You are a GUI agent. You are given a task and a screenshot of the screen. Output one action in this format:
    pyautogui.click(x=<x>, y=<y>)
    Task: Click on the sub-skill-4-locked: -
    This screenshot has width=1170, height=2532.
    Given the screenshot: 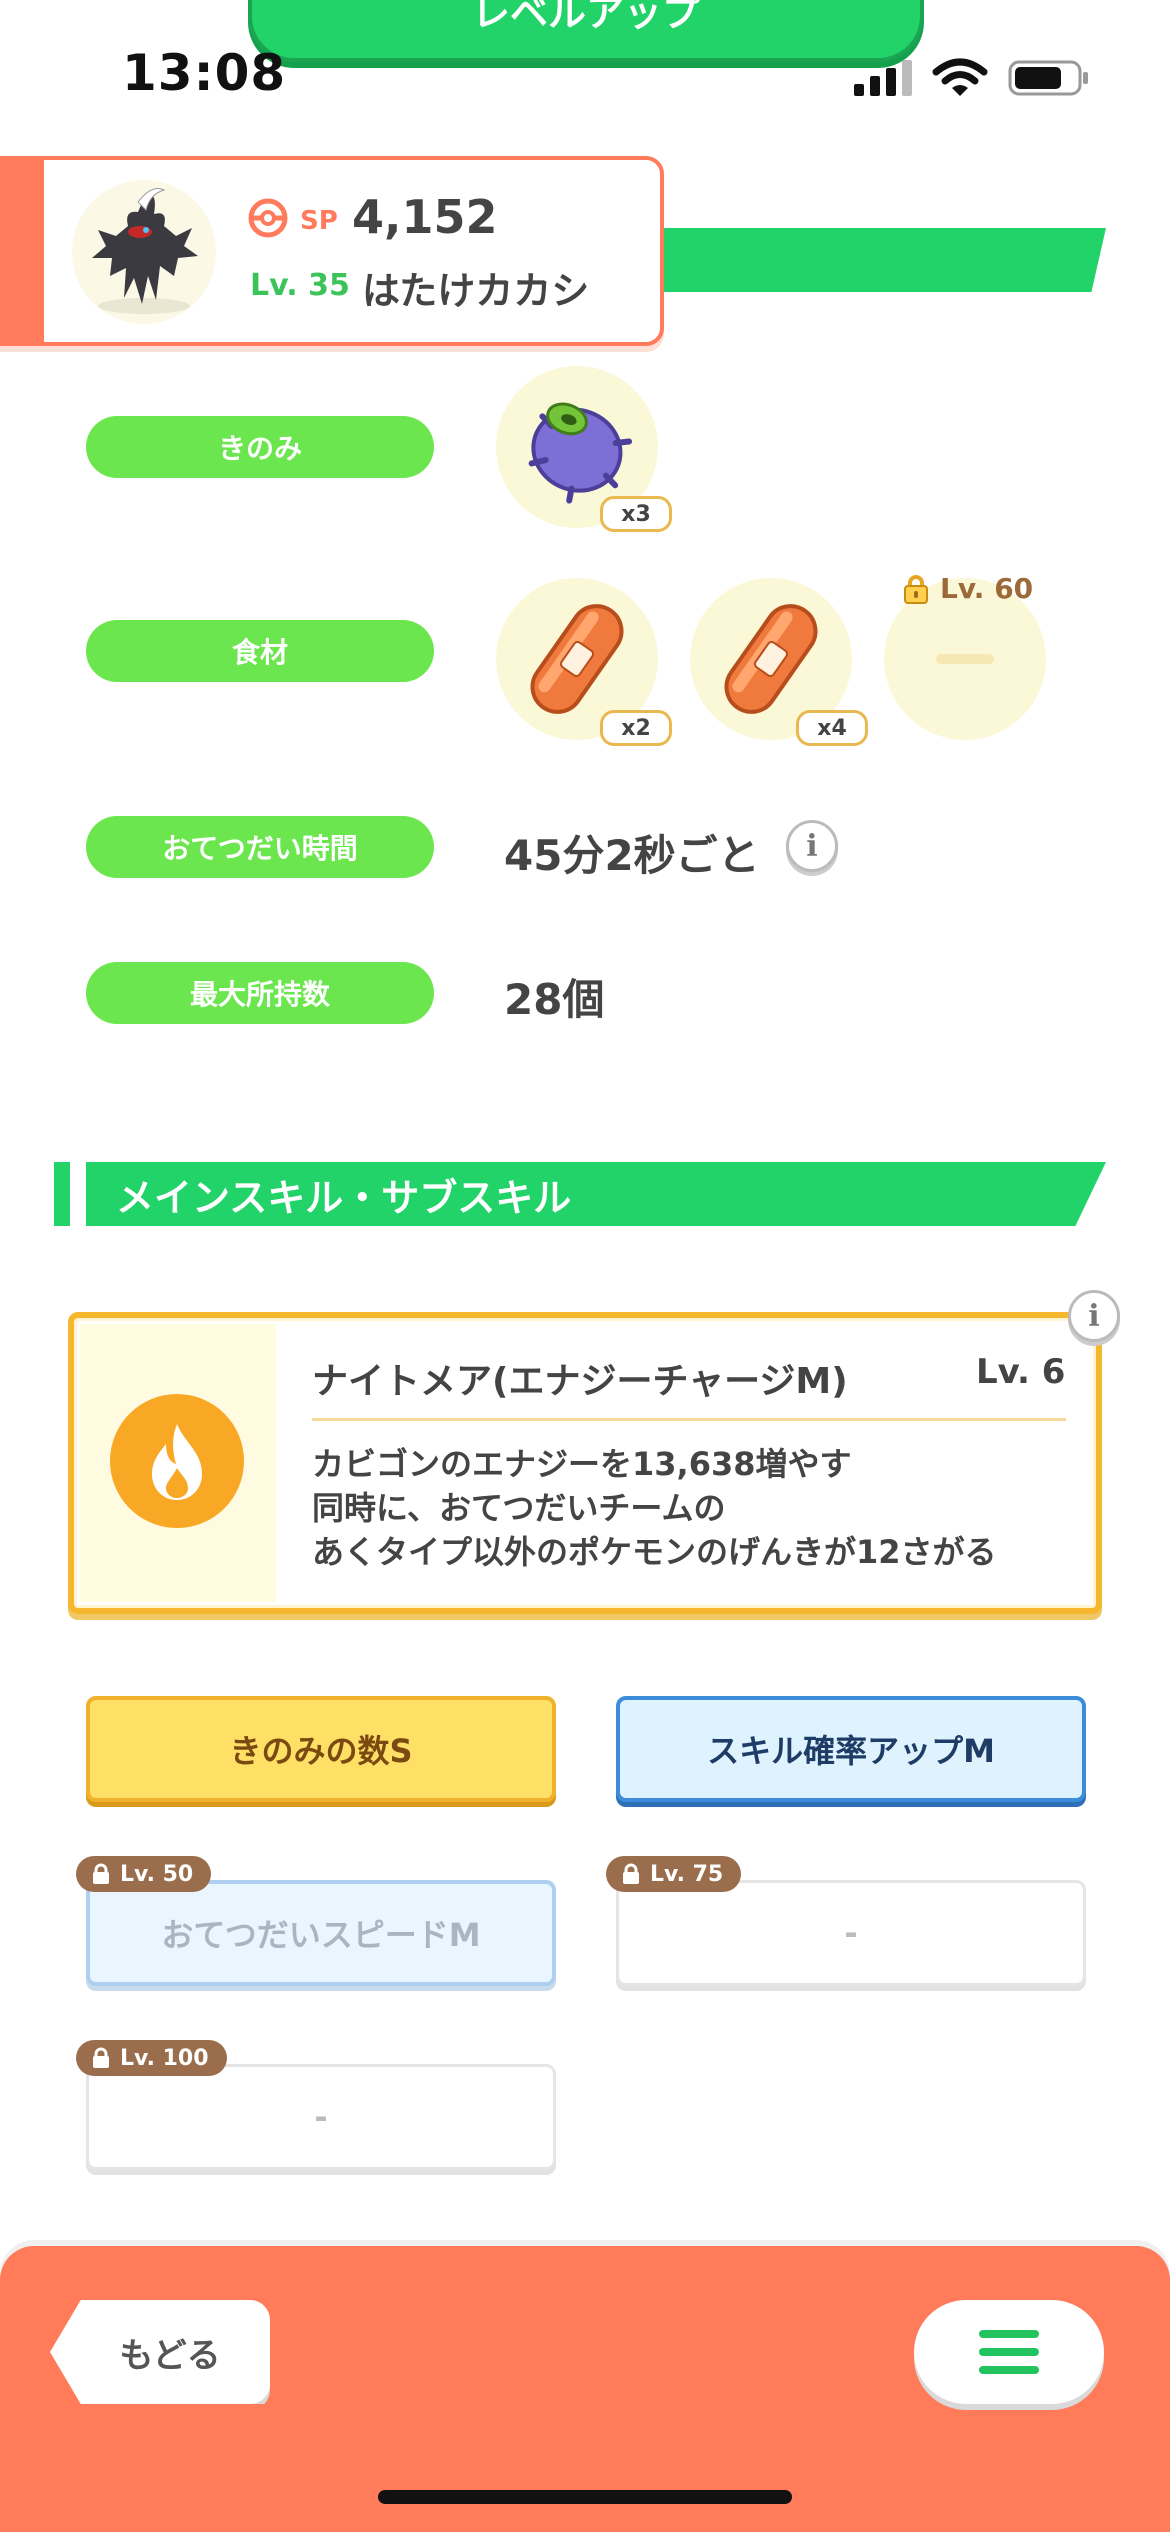 What is the action you would take?
    pyautogui.click(x=851, y=1933)
    